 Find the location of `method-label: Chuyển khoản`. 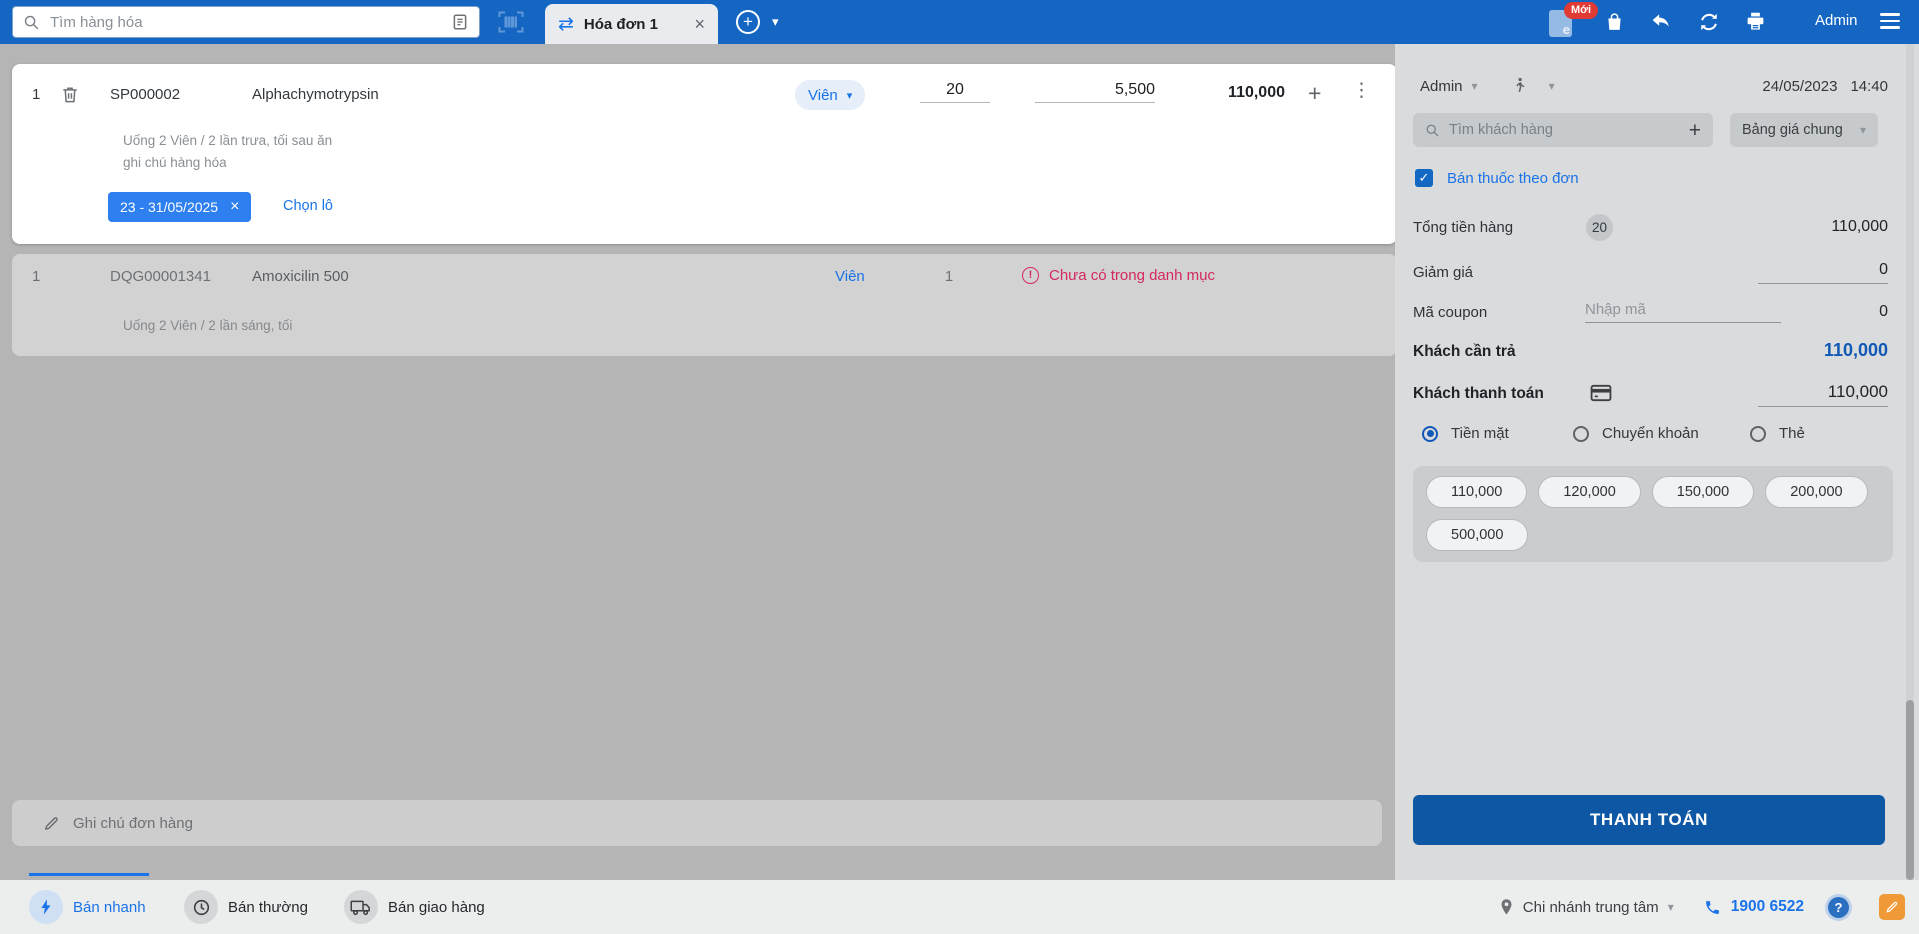

method-label: Chuyển khoản is located at coordinates (1650, 433).